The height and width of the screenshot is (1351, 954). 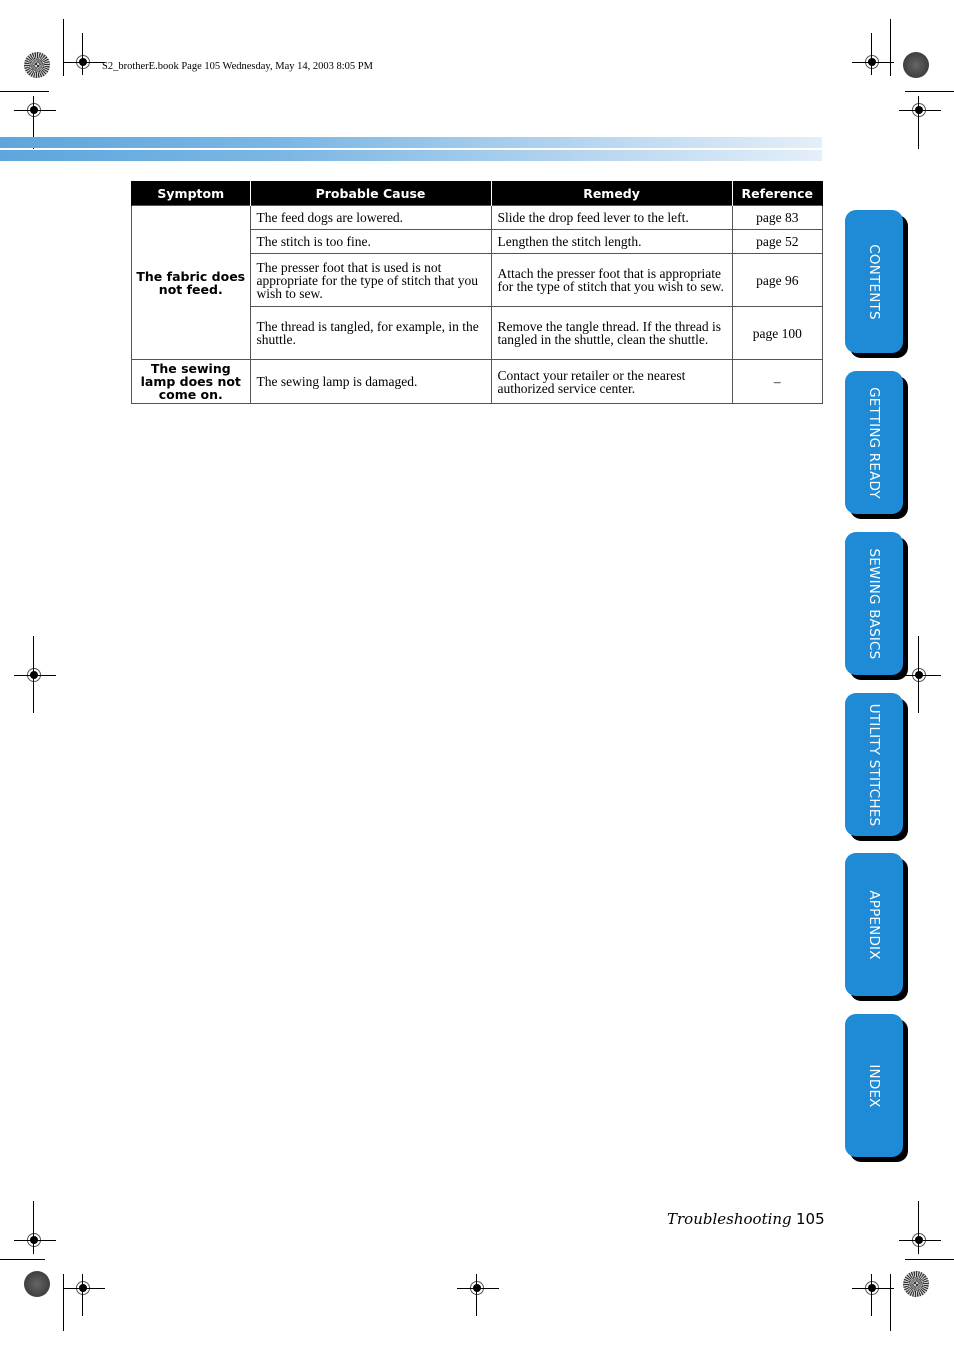 What do you see at coordinates (191, 193) in the screenshot?
I see `header-symptom: Symptom` at bounding box center [191, 193].